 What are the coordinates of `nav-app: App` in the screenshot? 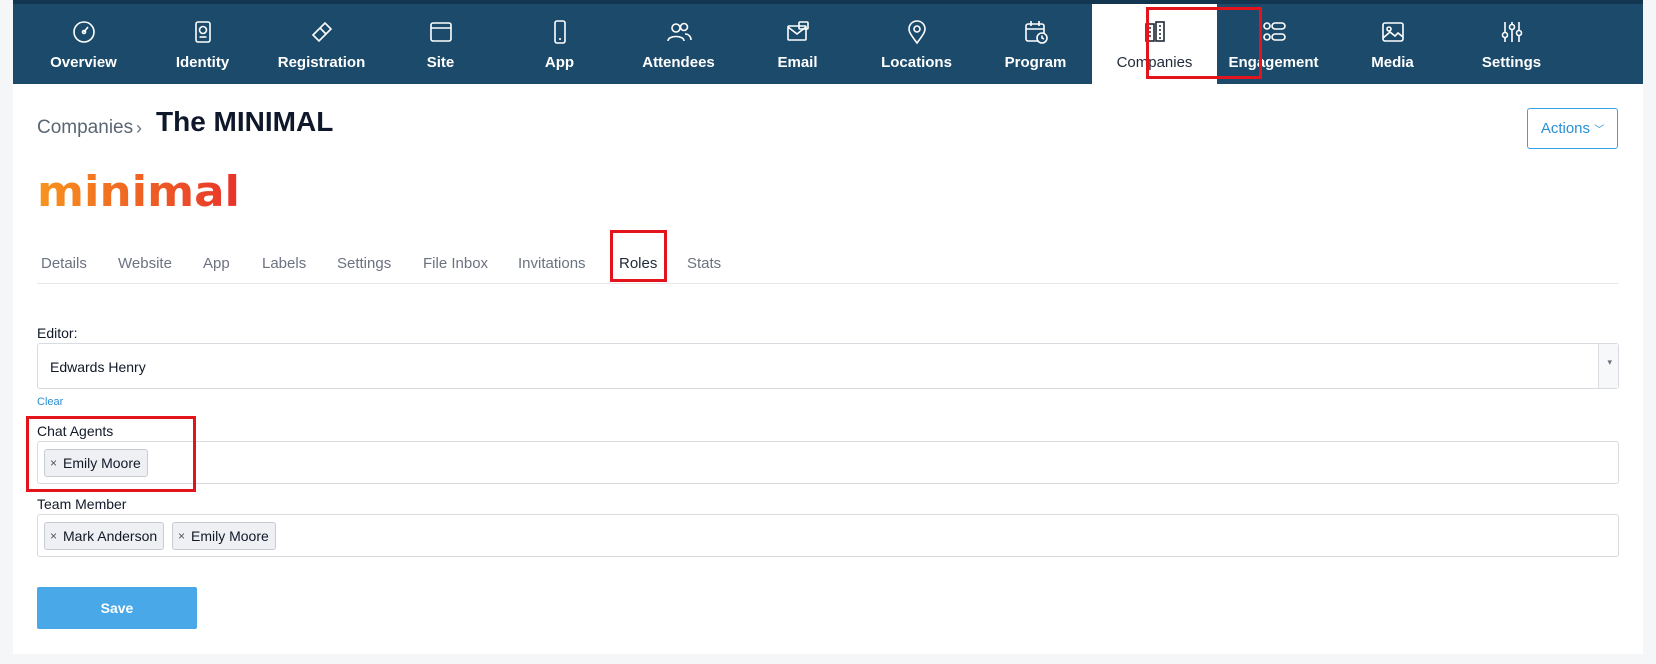 It's located at (559, 44).